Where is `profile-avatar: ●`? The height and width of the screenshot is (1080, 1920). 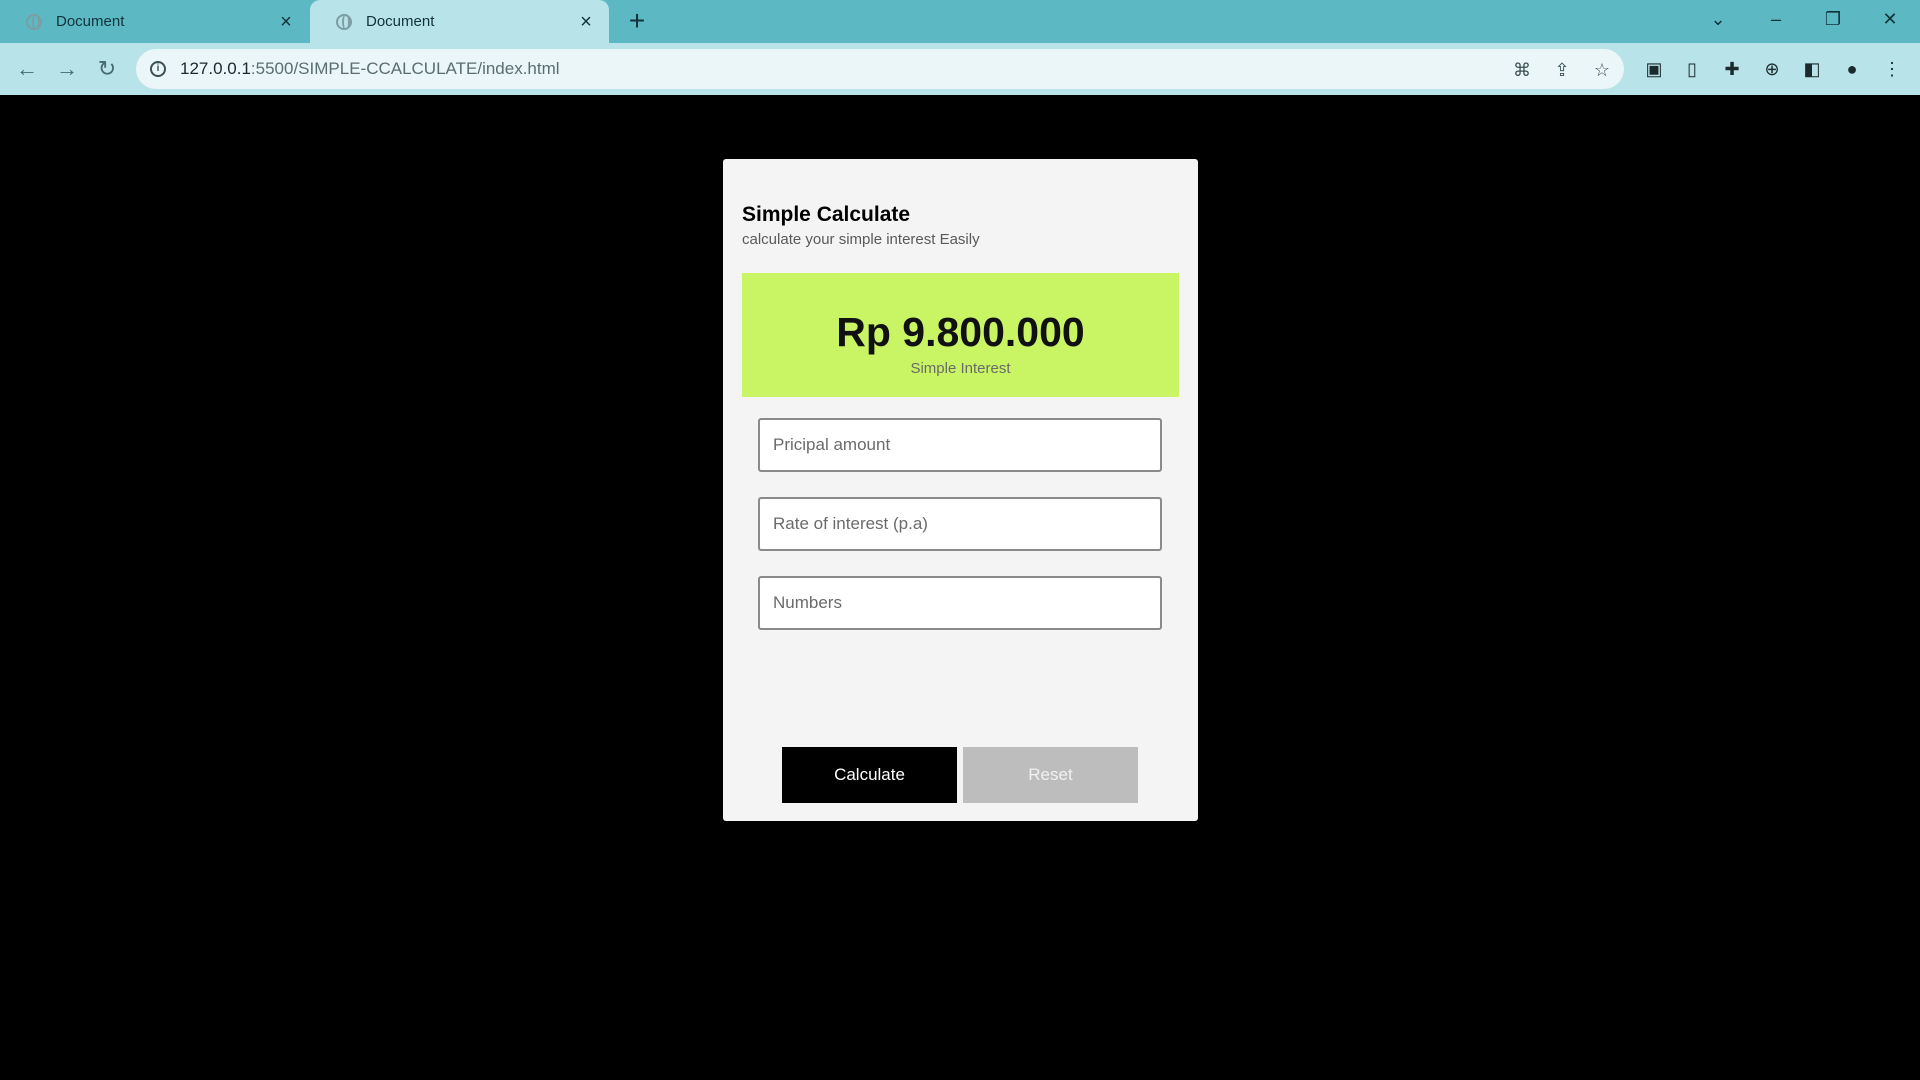 profile-avatar: ● is located at coordinates (1852, 69).